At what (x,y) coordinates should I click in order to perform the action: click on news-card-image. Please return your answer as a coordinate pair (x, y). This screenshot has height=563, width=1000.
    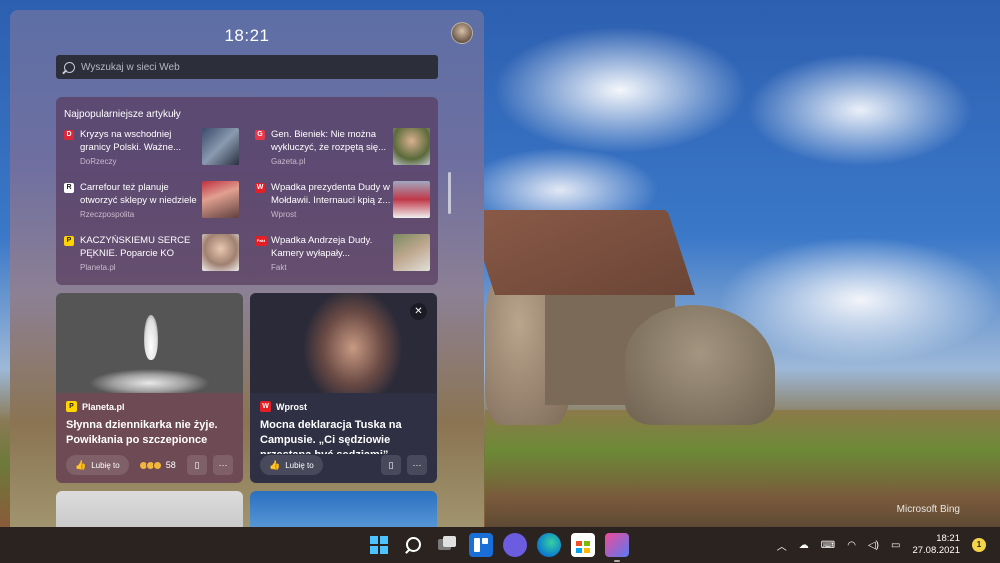
    Looking at the image, I should click on (149, 343).